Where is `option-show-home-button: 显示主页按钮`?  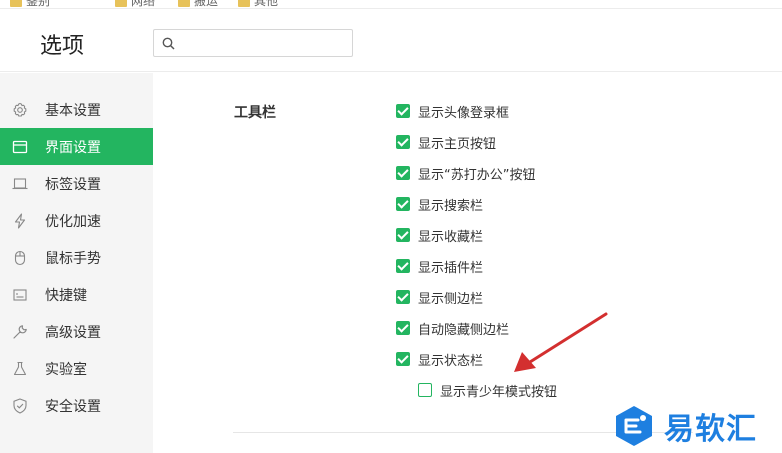
option-show-home-button: 显示主页按钮 is located at coordinates (446, 142).